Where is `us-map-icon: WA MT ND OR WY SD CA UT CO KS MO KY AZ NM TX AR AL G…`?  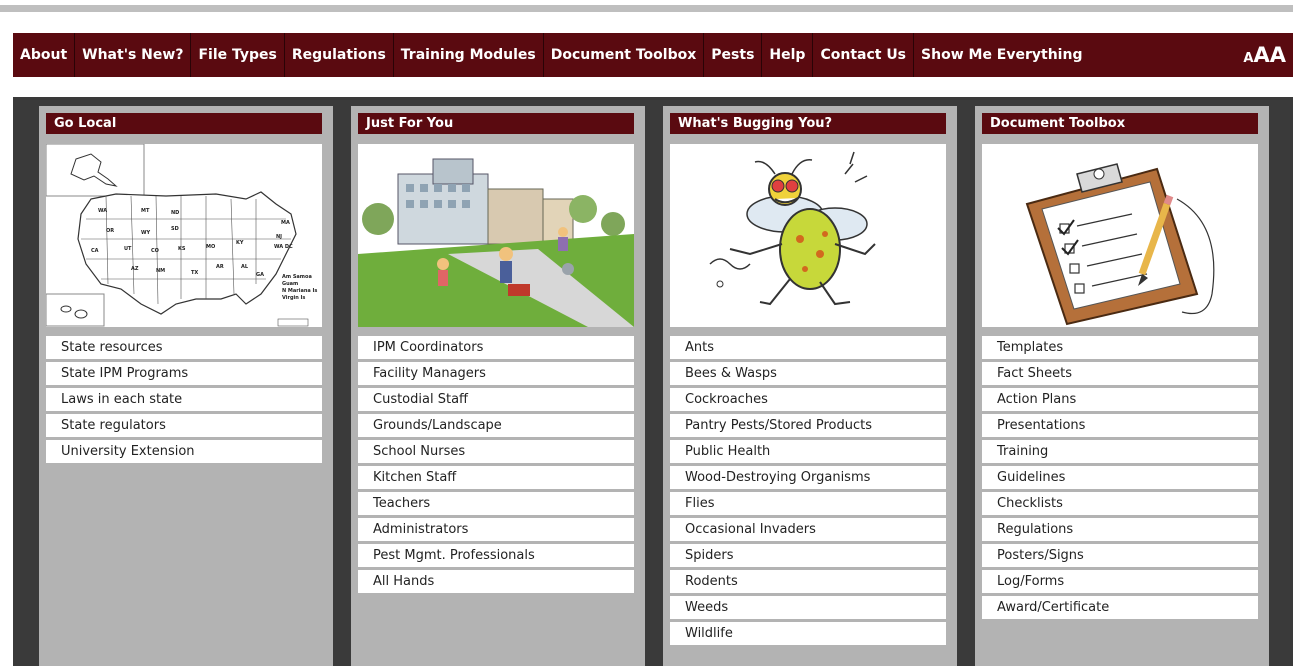
us-map-icon: WA MT ND OR WY SD CA UT CO KS MO KY AZ NM TX AR AL G… is located at coordinates (181, 235).